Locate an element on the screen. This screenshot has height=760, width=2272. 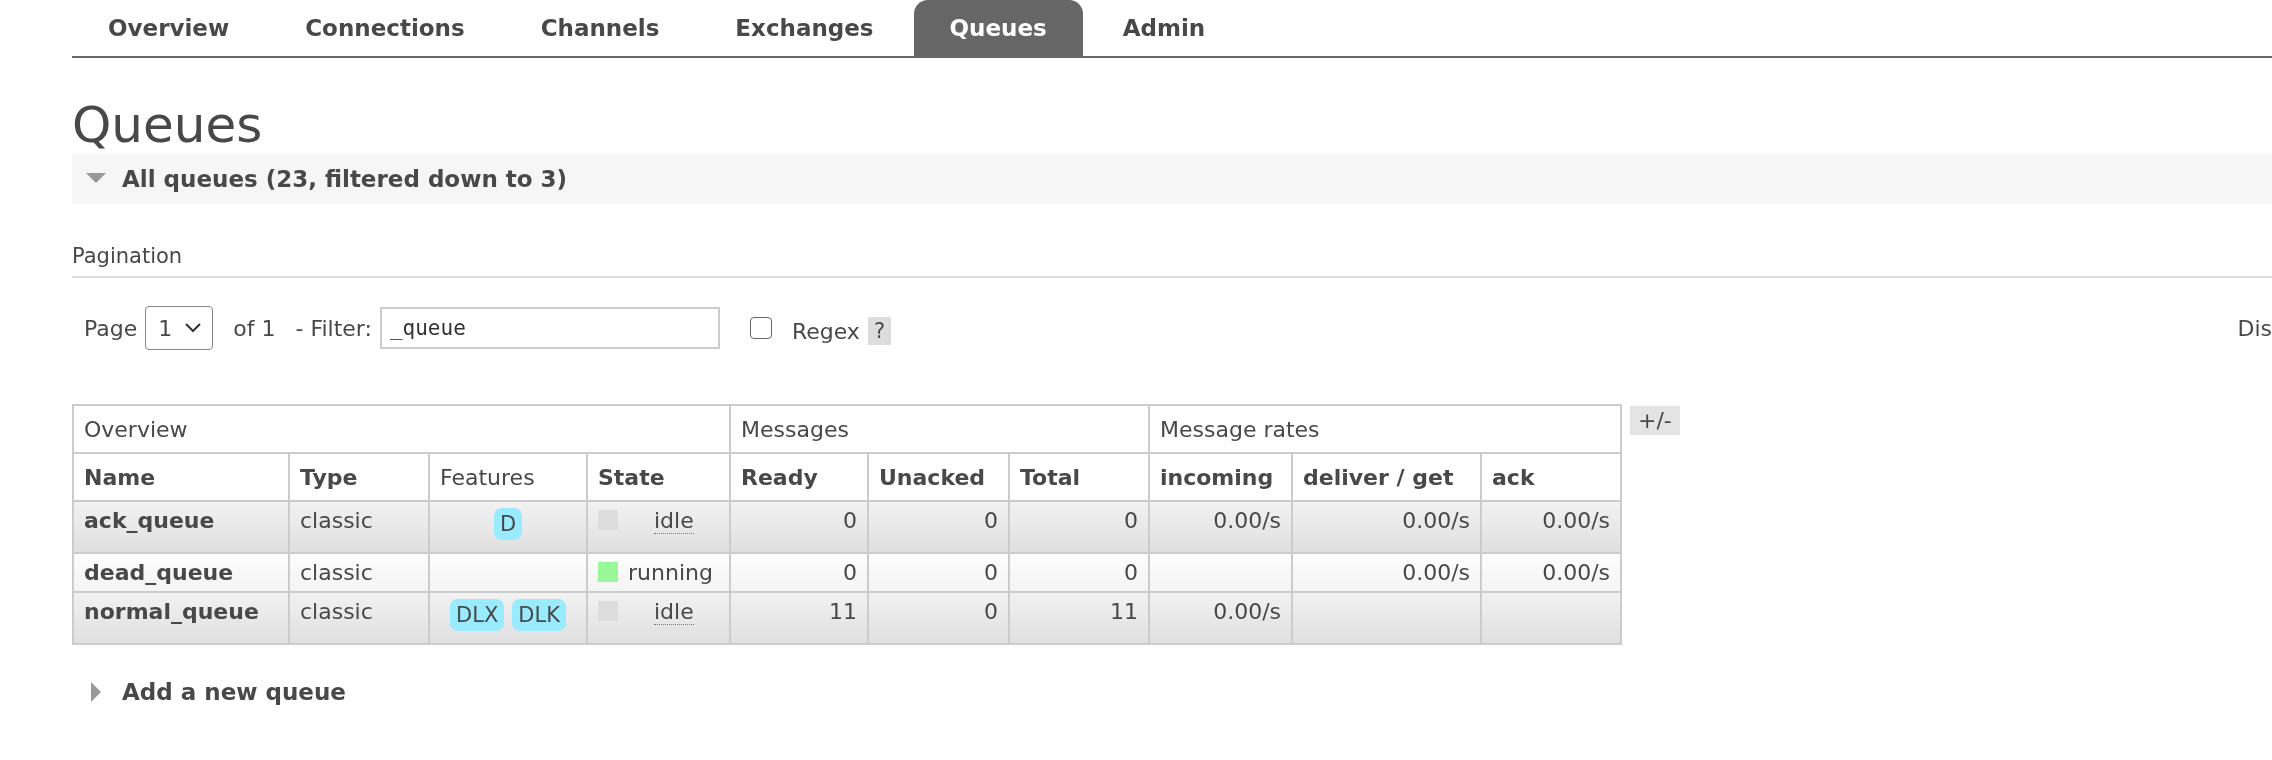
column-header: deliver / get is located at coordinates (1386, 477).